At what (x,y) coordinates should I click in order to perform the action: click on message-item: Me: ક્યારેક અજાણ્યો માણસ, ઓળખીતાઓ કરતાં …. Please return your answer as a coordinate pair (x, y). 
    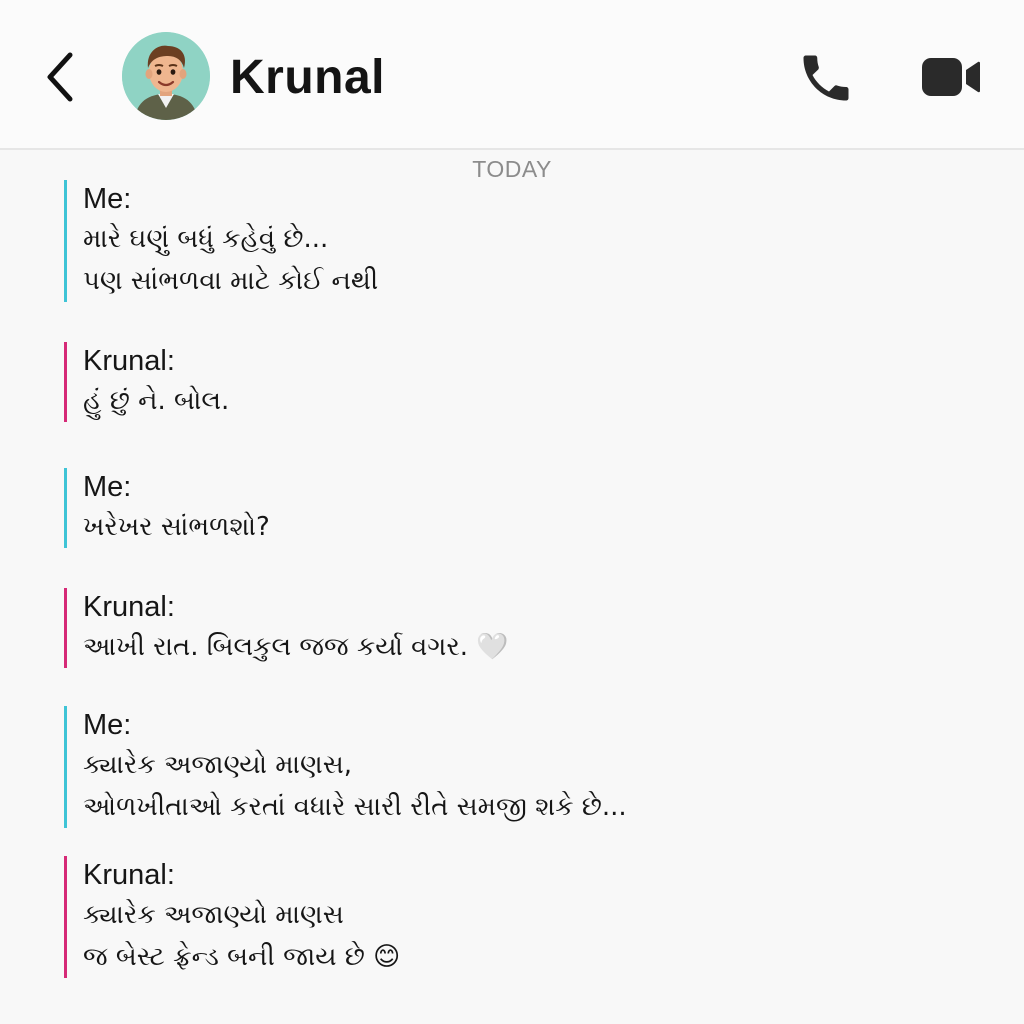
    Looking at the image, I should click on (514, 767).